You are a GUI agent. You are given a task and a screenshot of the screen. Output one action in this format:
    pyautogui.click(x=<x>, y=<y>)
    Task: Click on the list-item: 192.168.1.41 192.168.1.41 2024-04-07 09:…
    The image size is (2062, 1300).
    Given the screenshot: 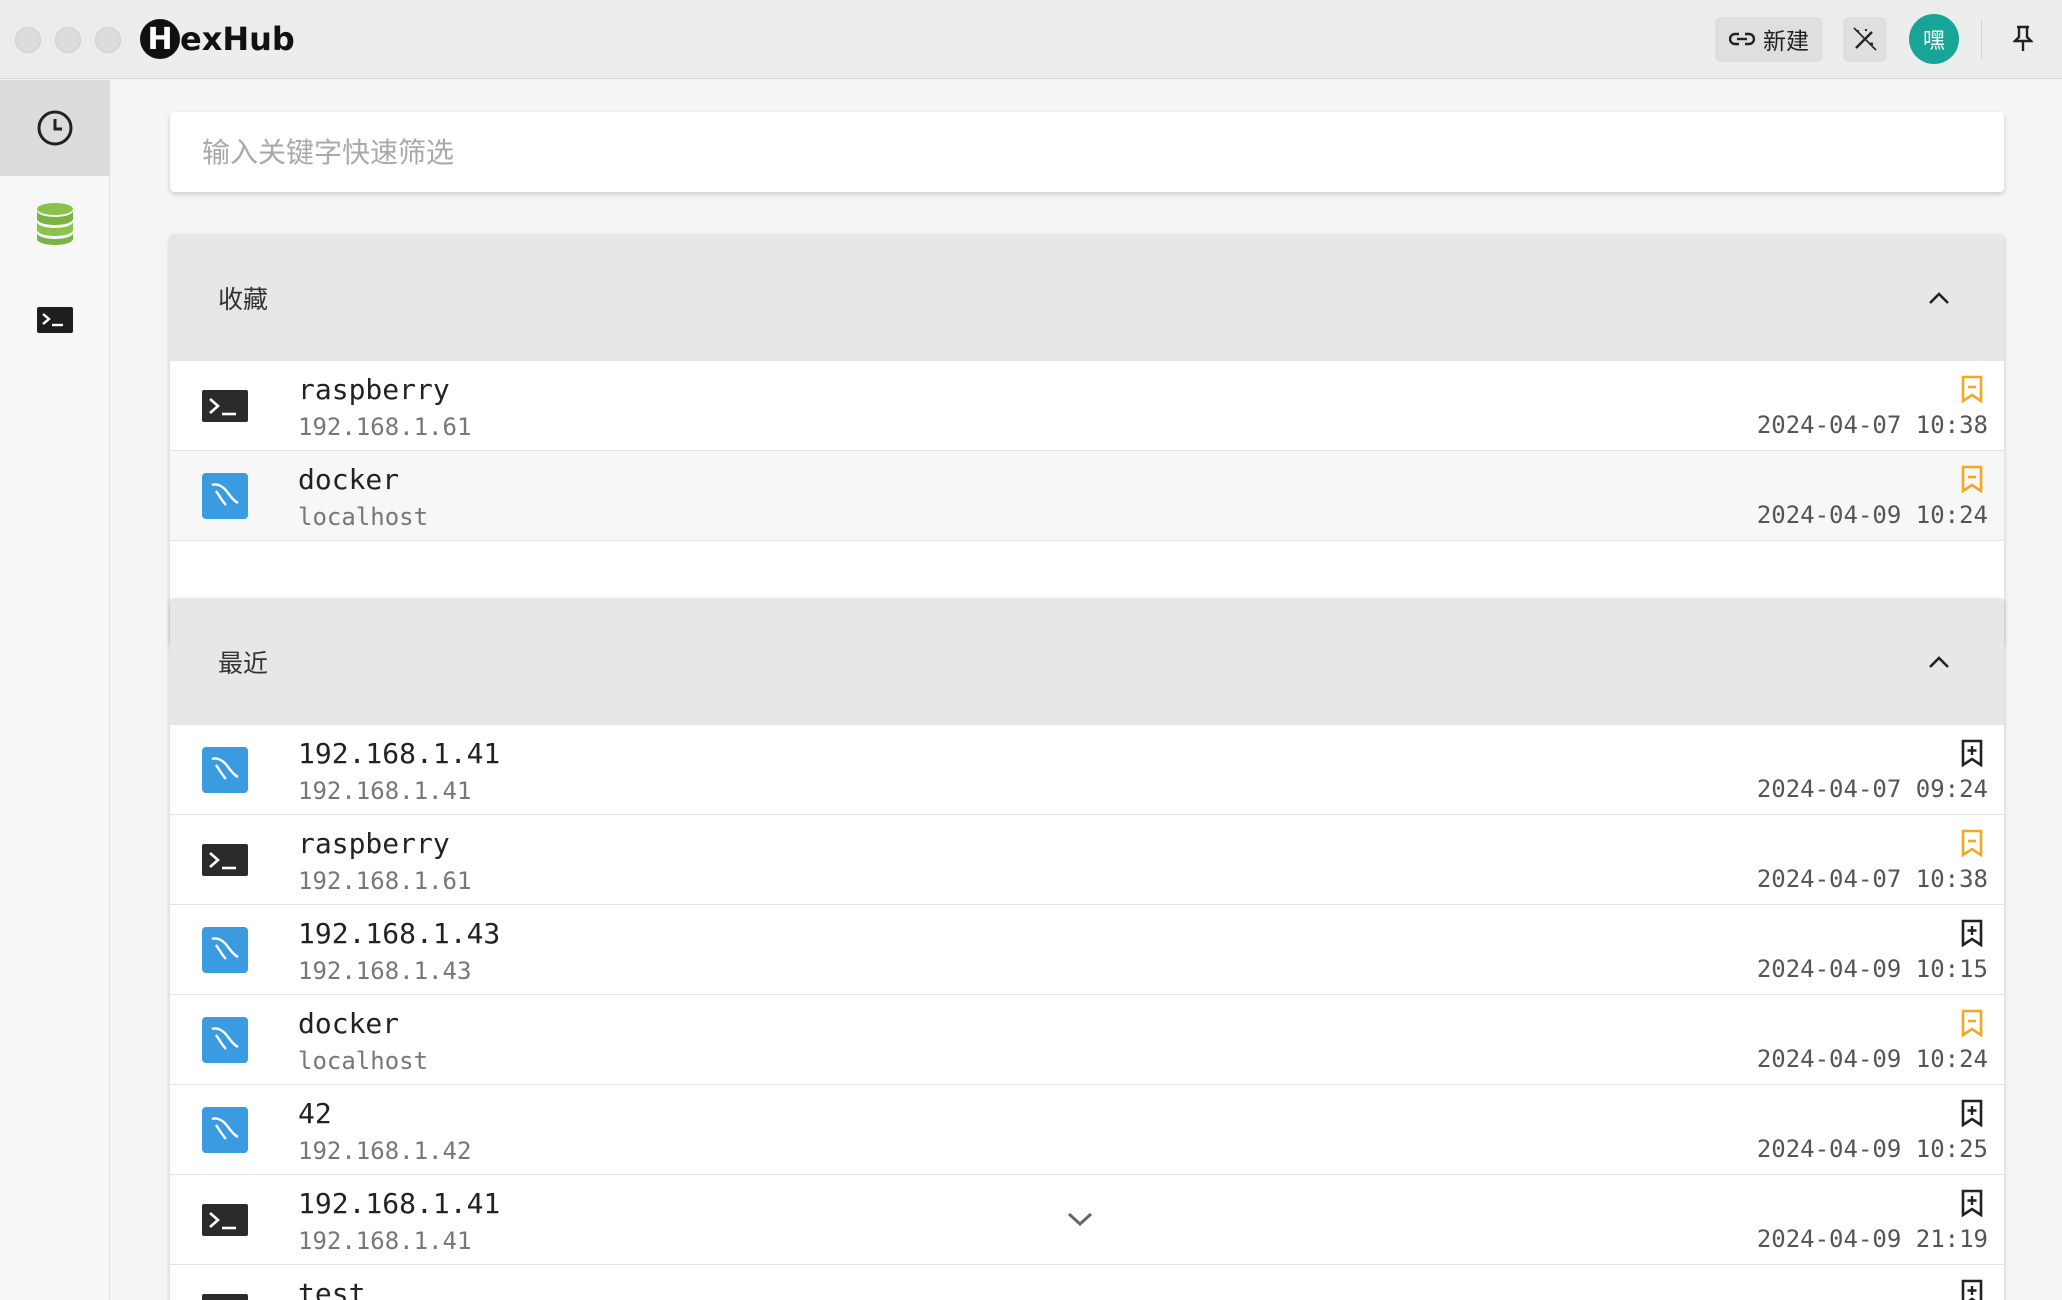 What is the action you would take?
    pyautogui.click(x=1087, y=770)
    